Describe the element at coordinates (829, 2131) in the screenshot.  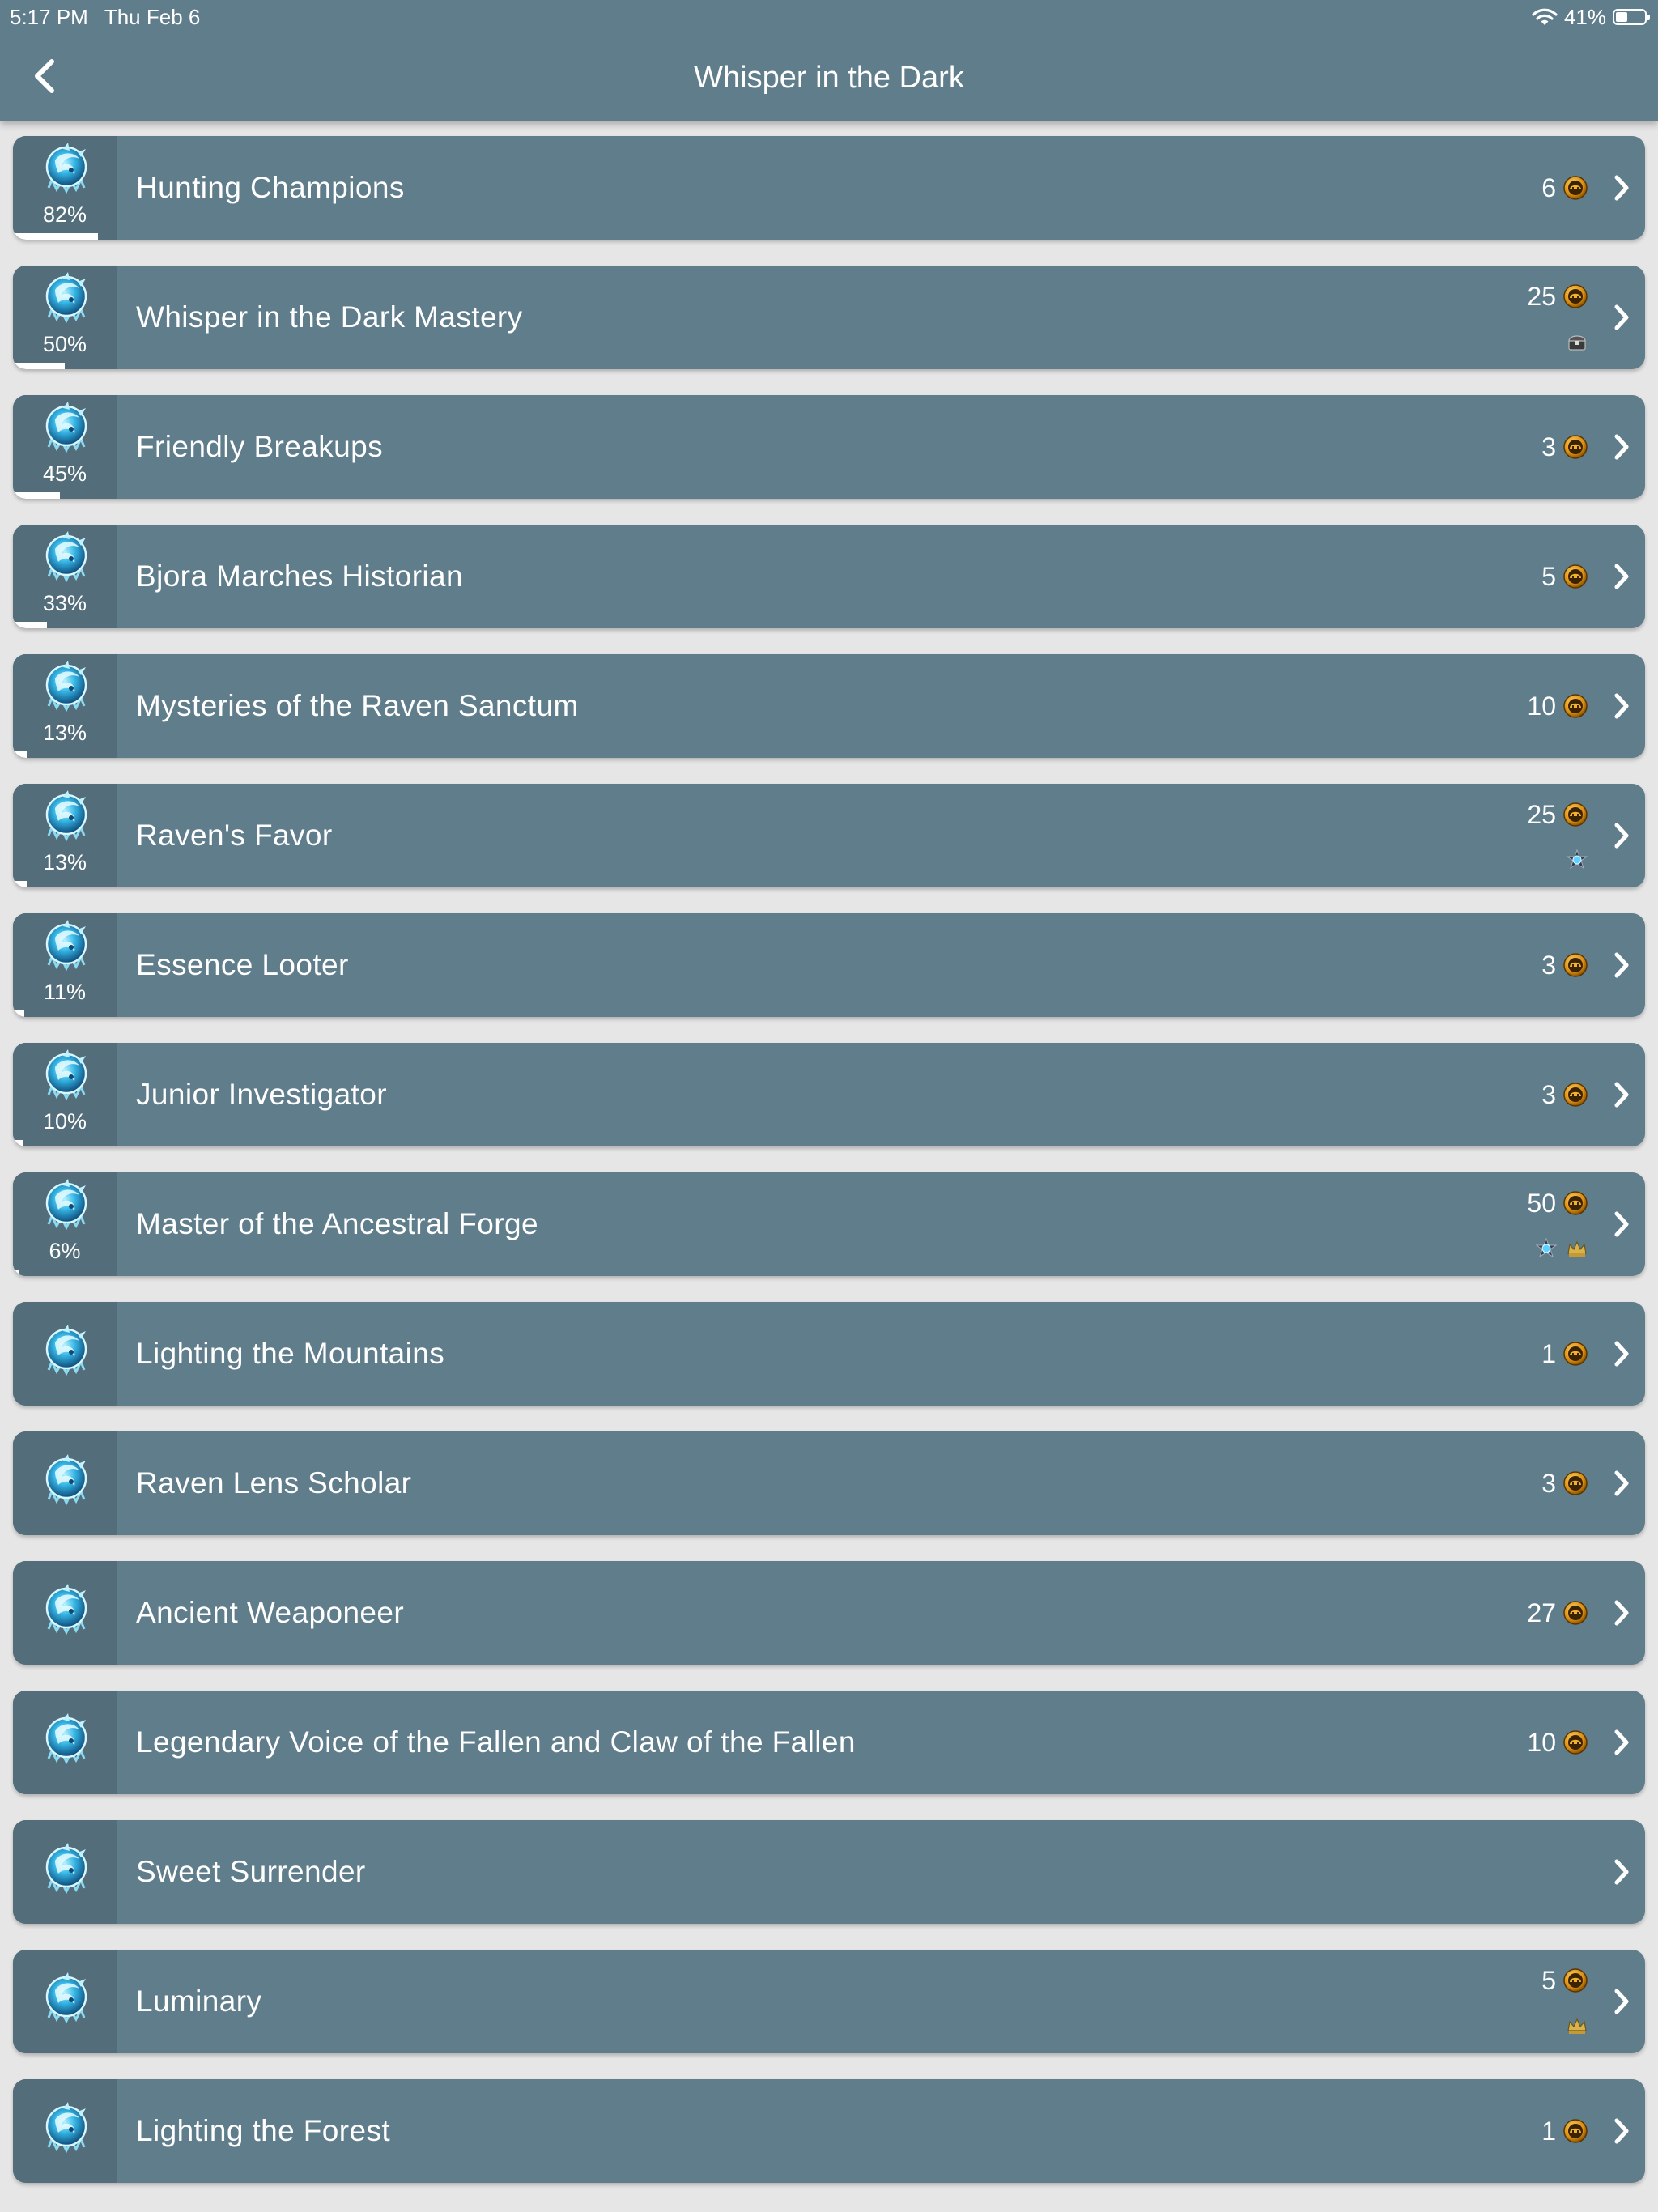
I see `achievement-row: Lighting the Forest 1` at that location.